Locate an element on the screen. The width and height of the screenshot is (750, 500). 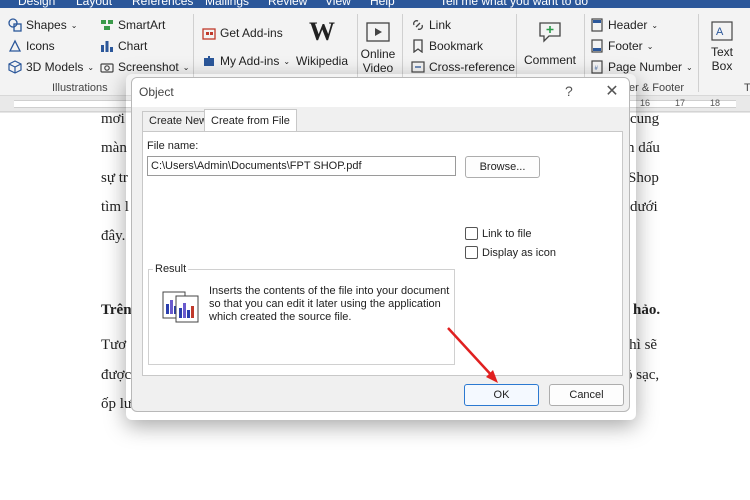
text-box-icon: A is located at coordinates (722, 31).